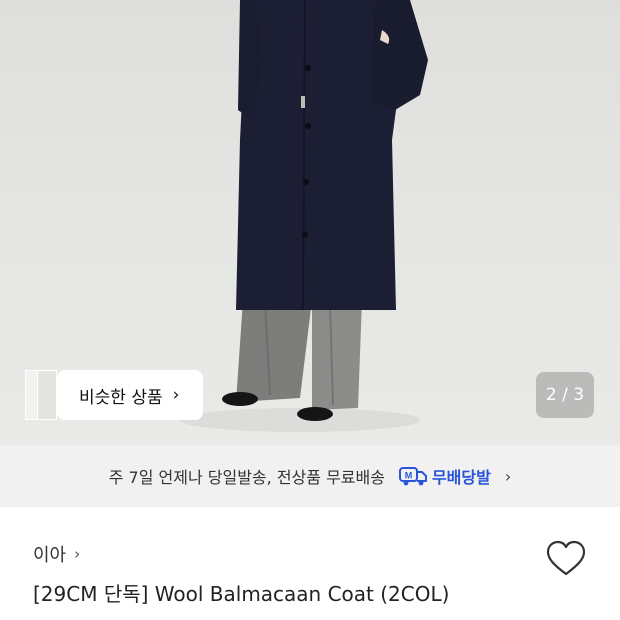 This screenshot has height=620, width=620. What do you see at coordinates (241, 594) in the screenshot?
I see `product-title: [29CM 단독] Wool Balmacaan Coat (2COL)` at bounding box center [241, 594].